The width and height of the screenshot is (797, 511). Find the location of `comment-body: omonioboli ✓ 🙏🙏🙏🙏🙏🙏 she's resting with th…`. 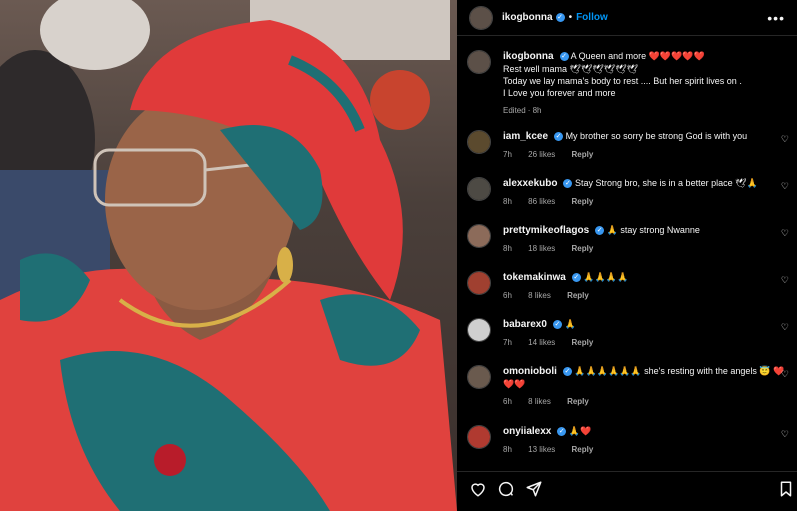

comment-body: omonioboli ✓ 🙏🙏🙏🙏🙏🙏 she's resting with th… is located at coordinates (646, 386).